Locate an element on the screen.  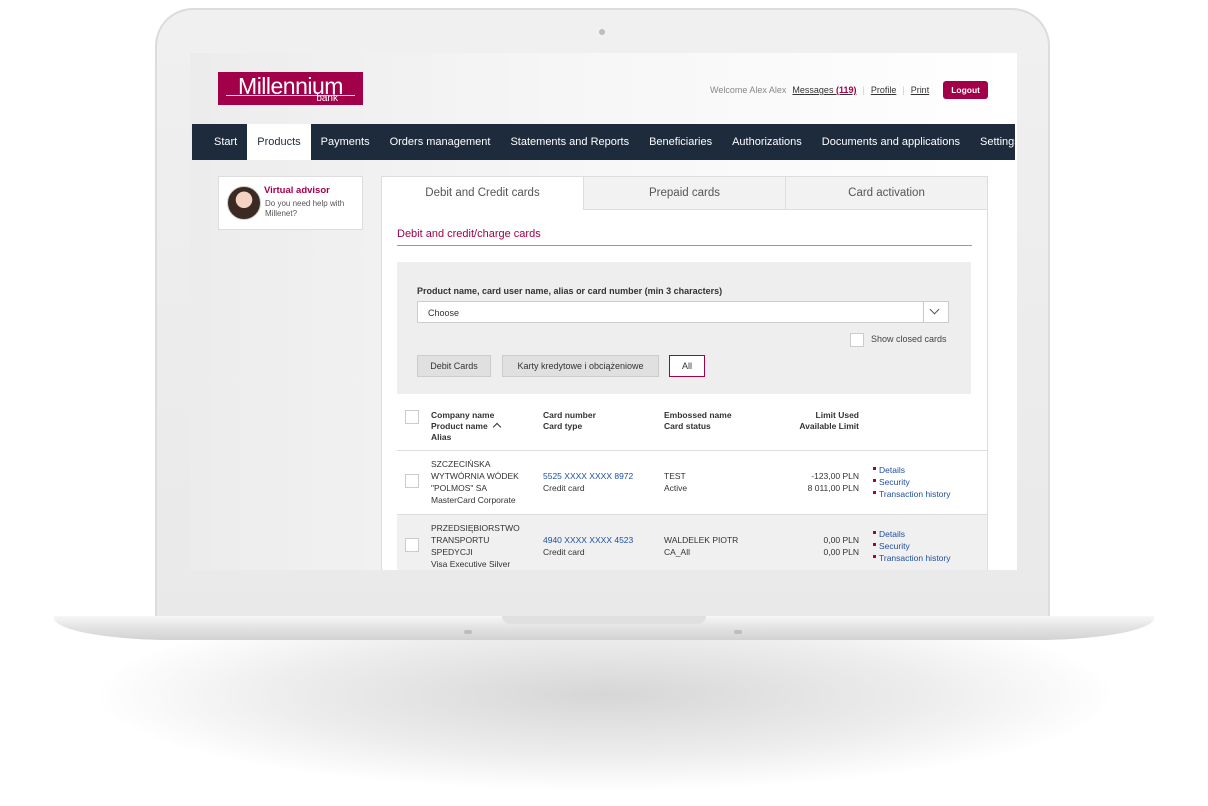
advisor-text: Do you need help with Millenet? is located at coordinates (305, 208).